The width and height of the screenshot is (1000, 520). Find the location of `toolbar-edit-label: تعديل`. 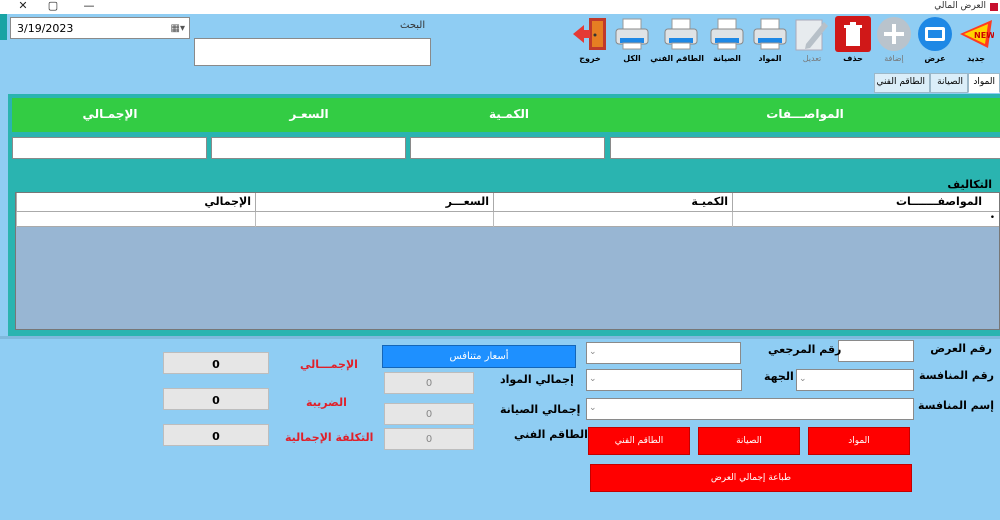

toolbar-edit-label: تعديل is located at coordinates (812, 58).